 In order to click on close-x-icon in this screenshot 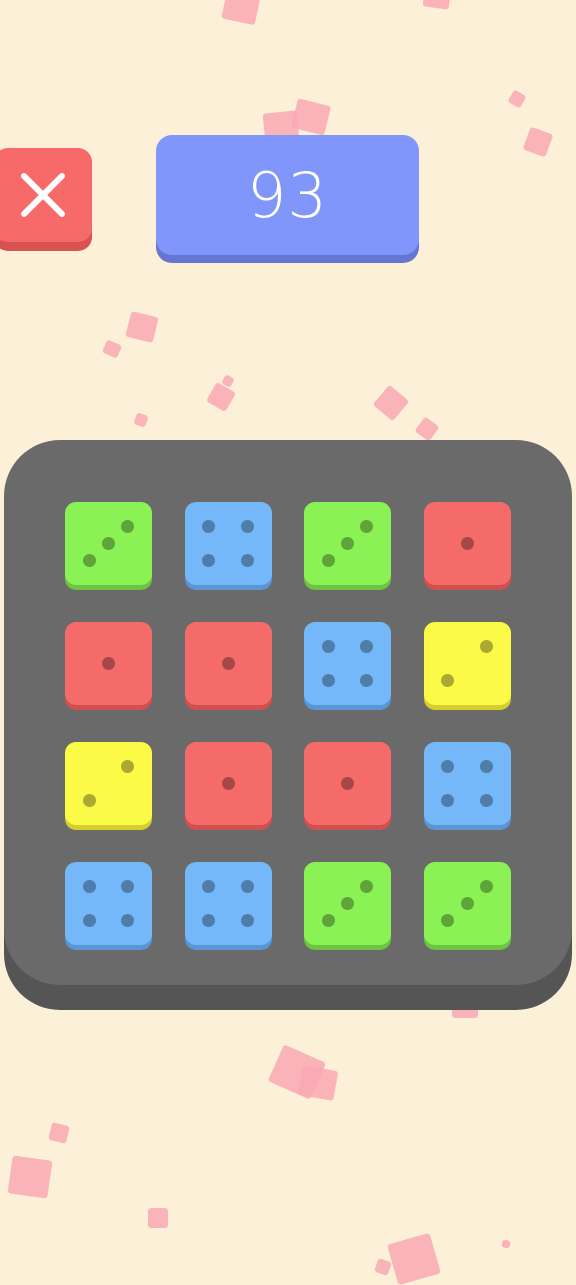, I will do `click(43, 195)`.